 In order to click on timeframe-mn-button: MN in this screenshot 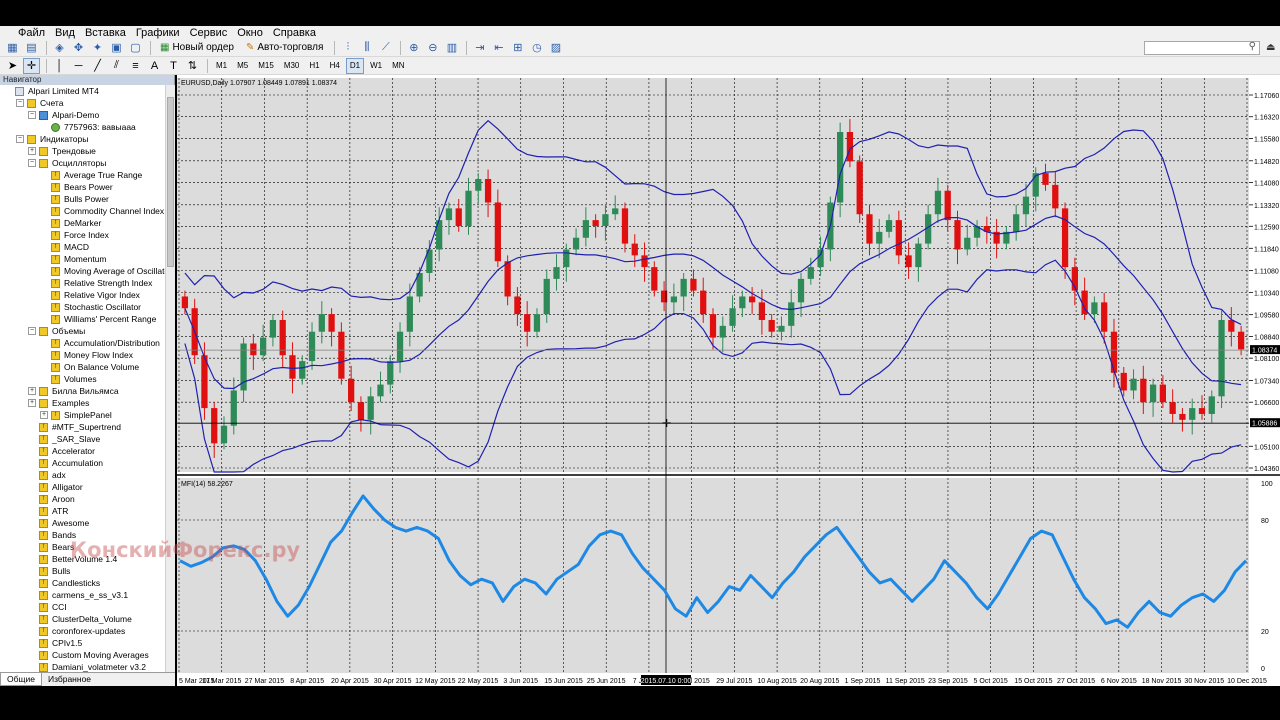, I will do `click(398, 66)`.